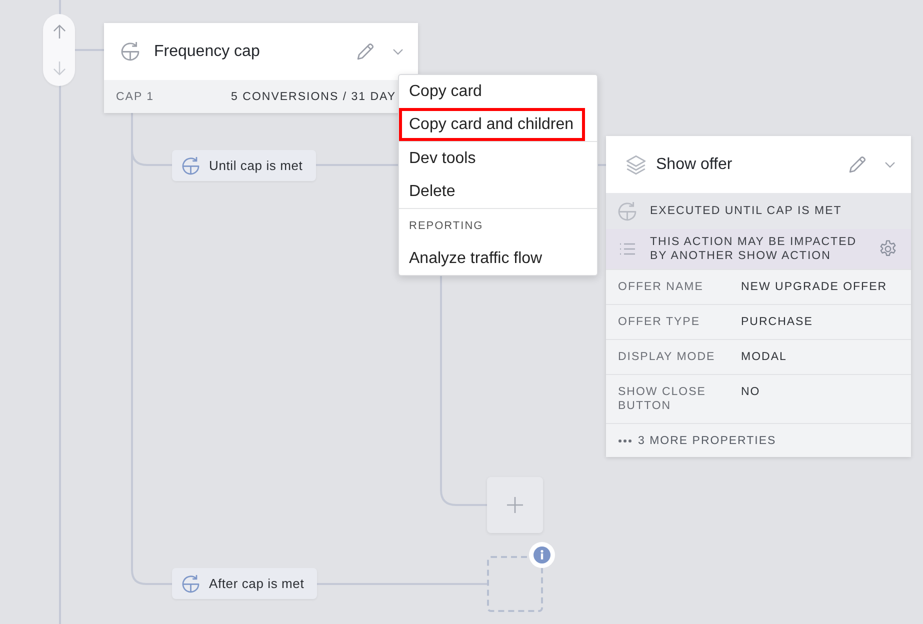  I want to click on layers-icon, so click(636, 164).